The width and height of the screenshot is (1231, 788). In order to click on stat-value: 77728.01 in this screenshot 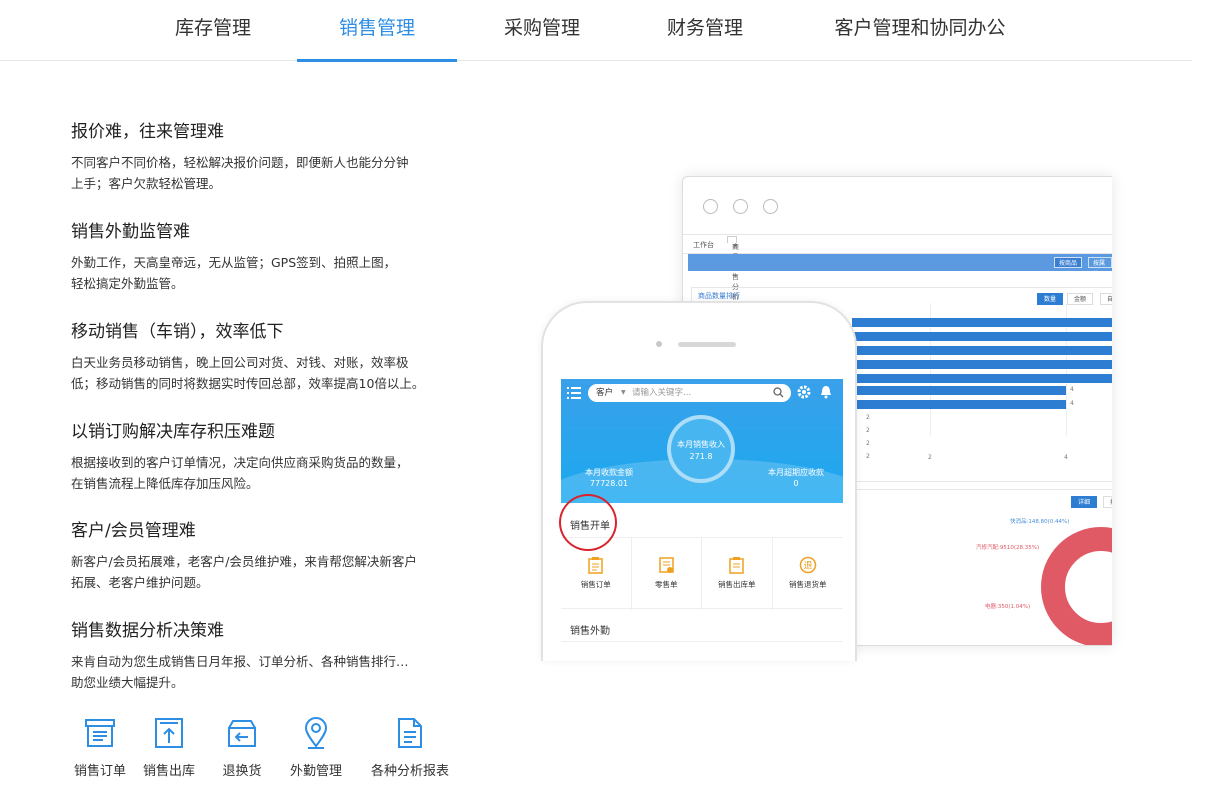, I will do `click(609, 483)`.